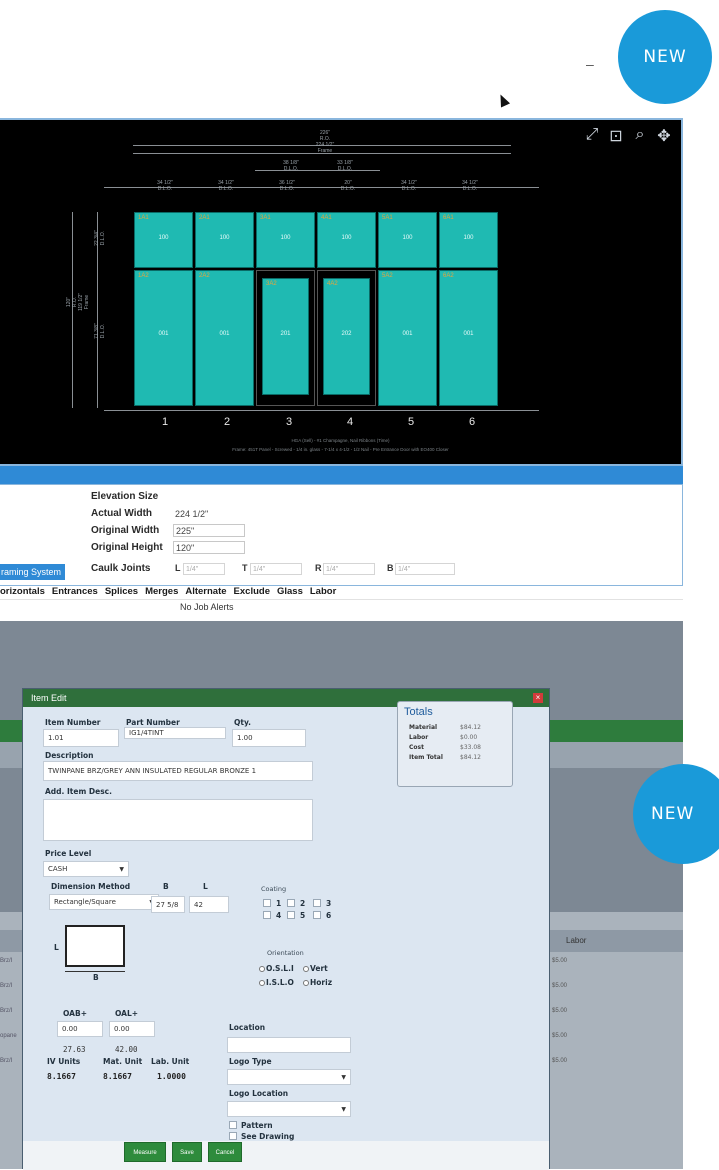  Describe the element at coordinates (290, 593) in the screenshot. I see `tab-glass: Glass` at that location.